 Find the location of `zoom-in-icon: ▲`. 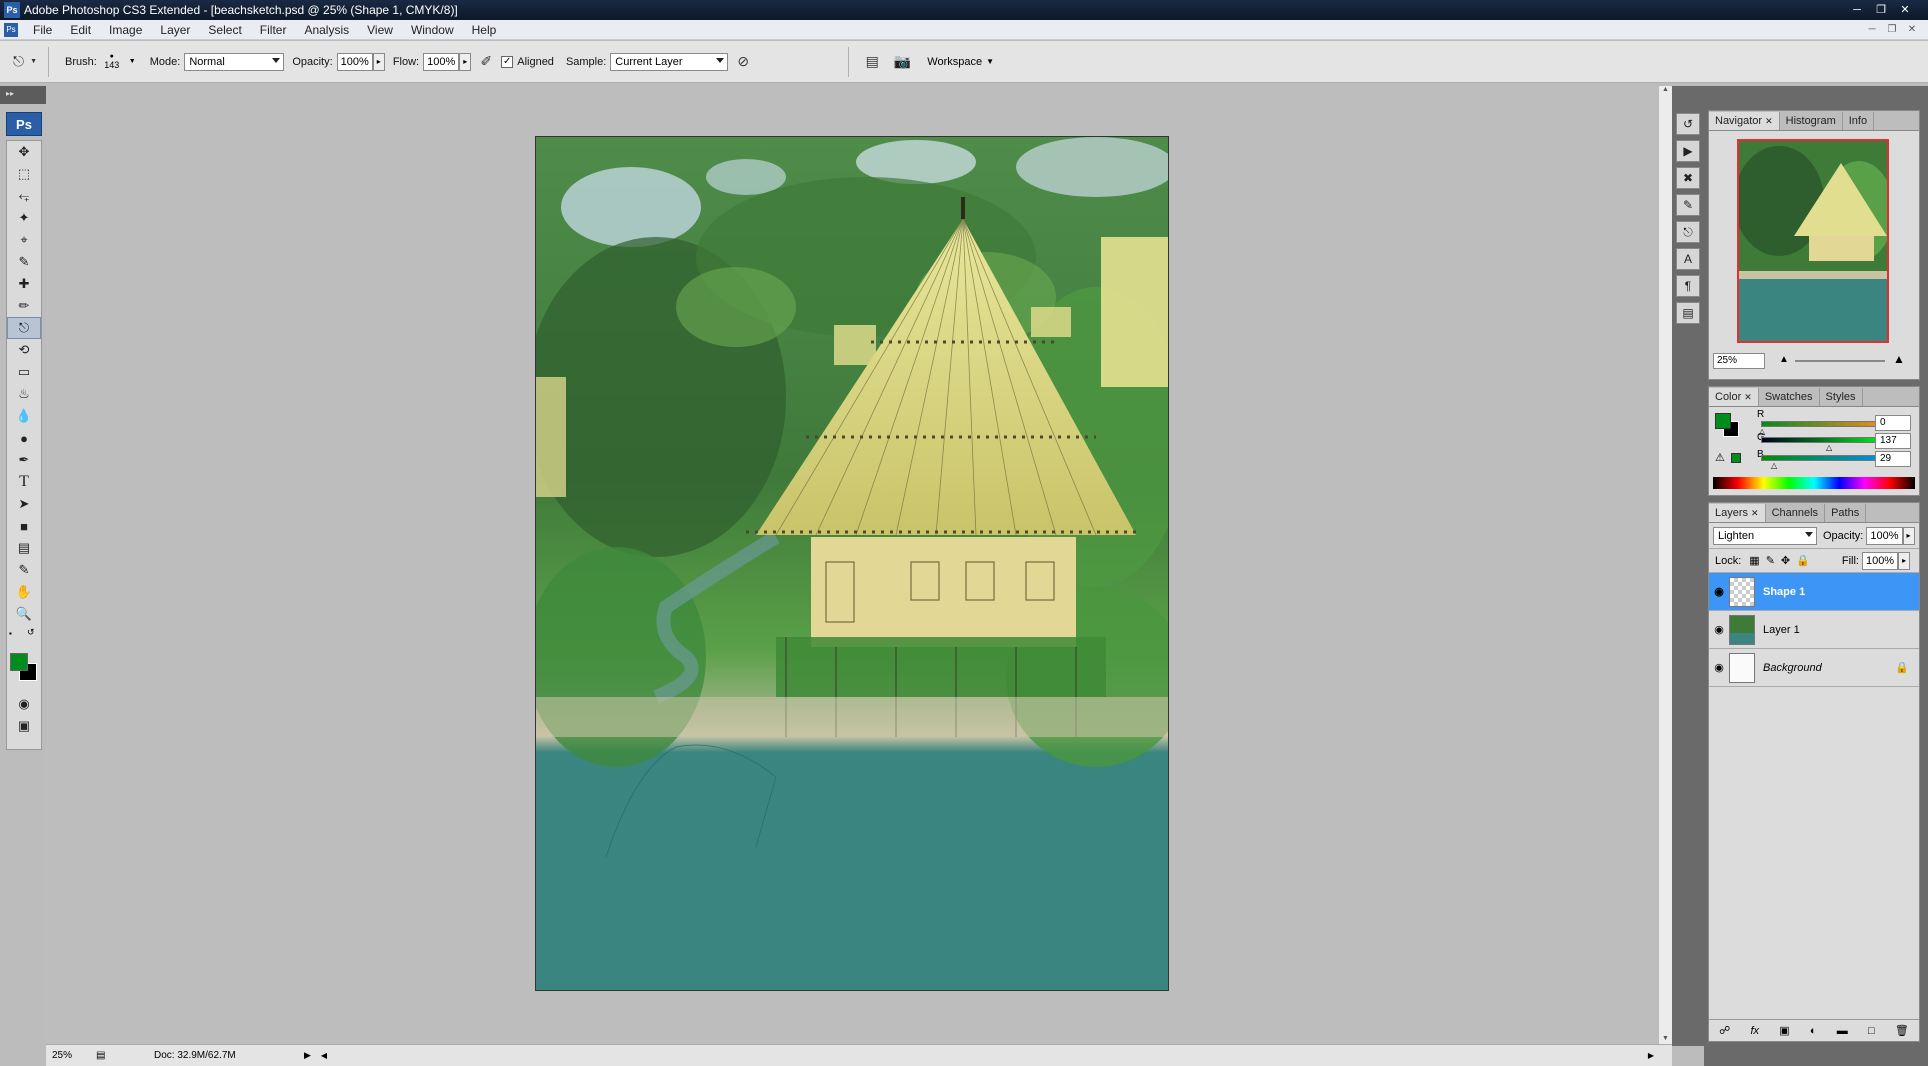

zoom-in-icon: ▲ is located at coordinates (1899, 359).